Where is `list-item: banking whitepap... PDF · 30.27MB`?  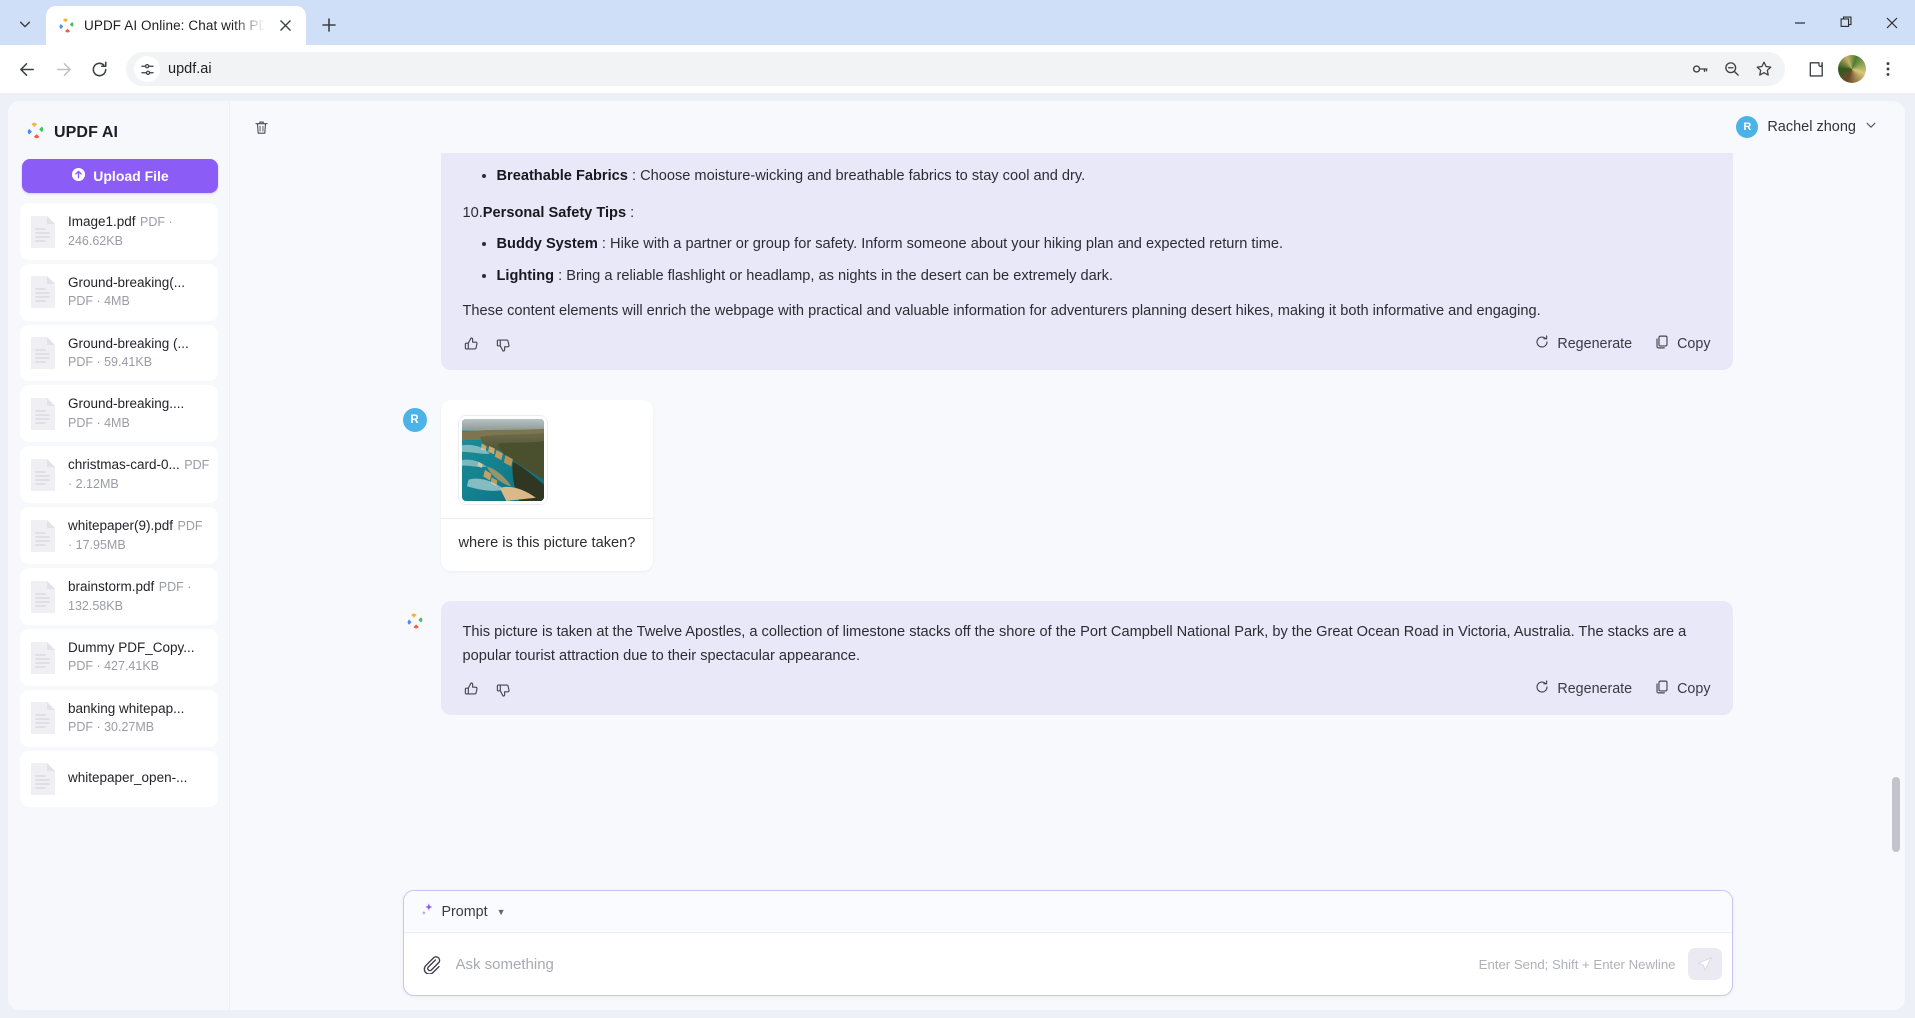 list-item: banking whitepap... PDF · 30.27MB is located at coordinates (119, 718).